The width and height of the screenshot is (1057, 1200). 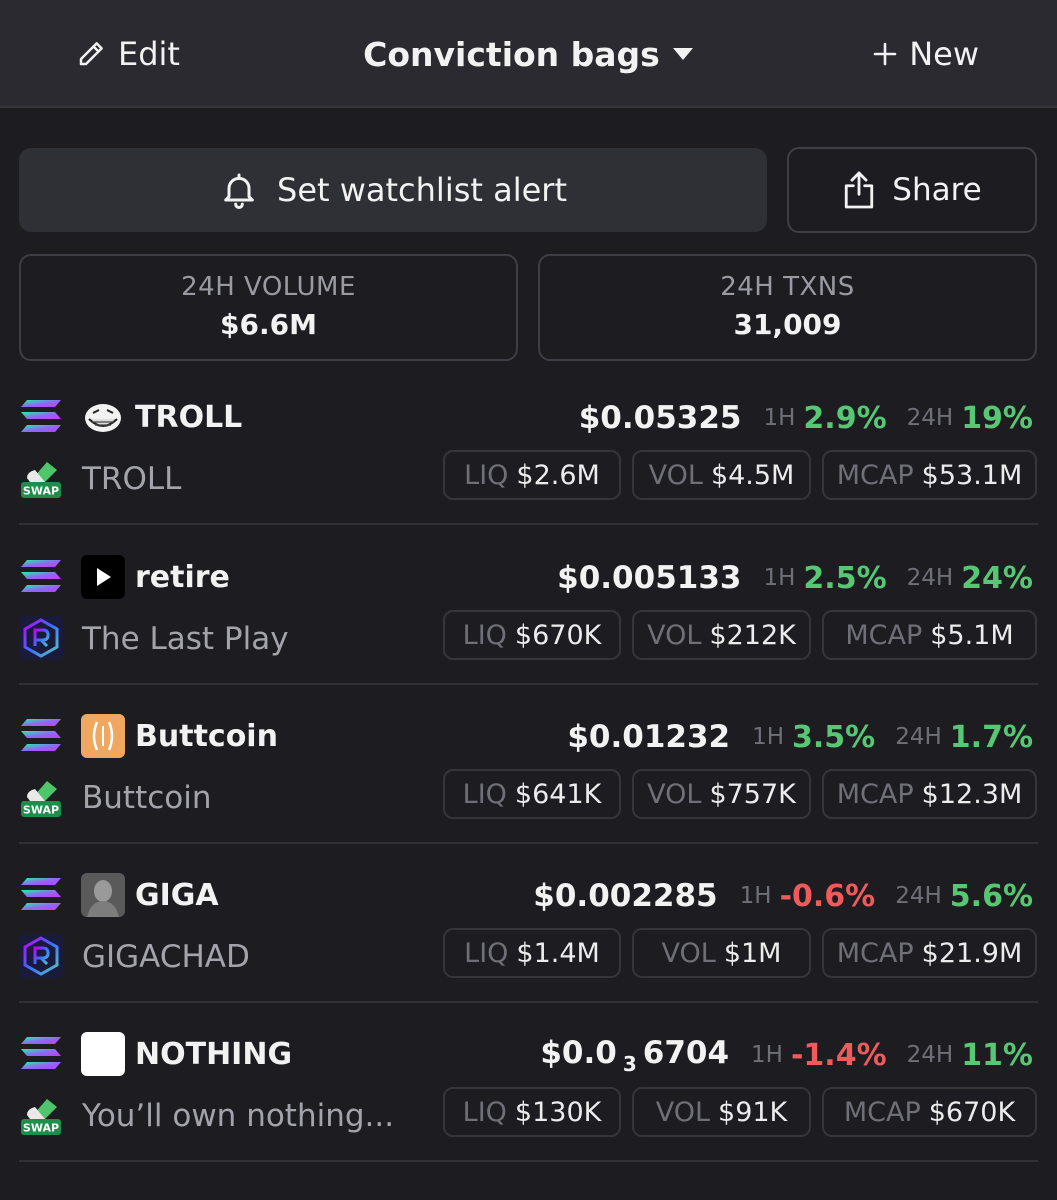 What do you see at coordinates (859, 190) in the screenshot?
I see `share-icon` at bounding box center [859, 190].